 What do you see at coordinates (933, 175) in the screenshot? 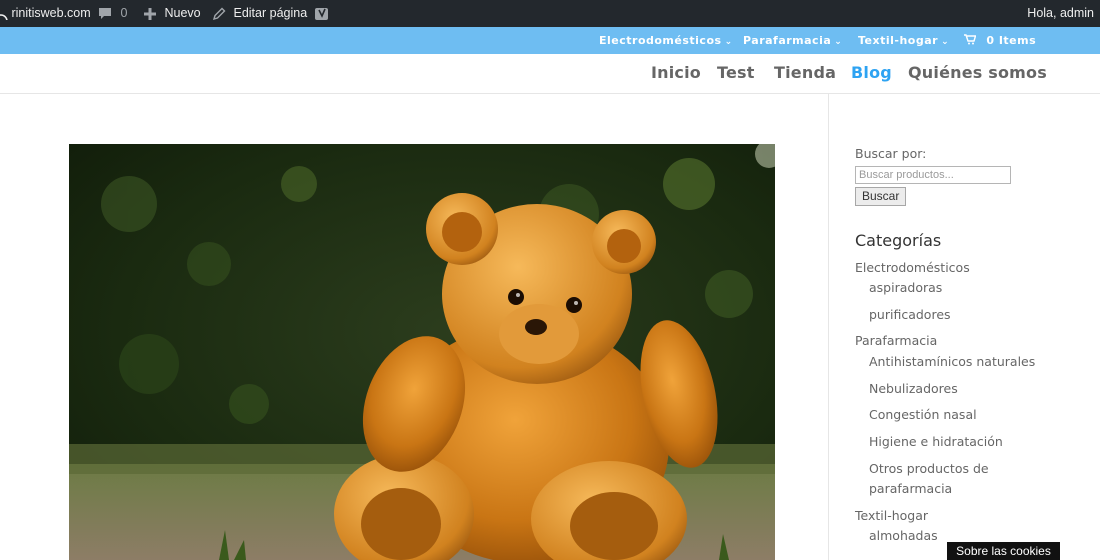
I see `search-input` at bounding box center [933, 175].